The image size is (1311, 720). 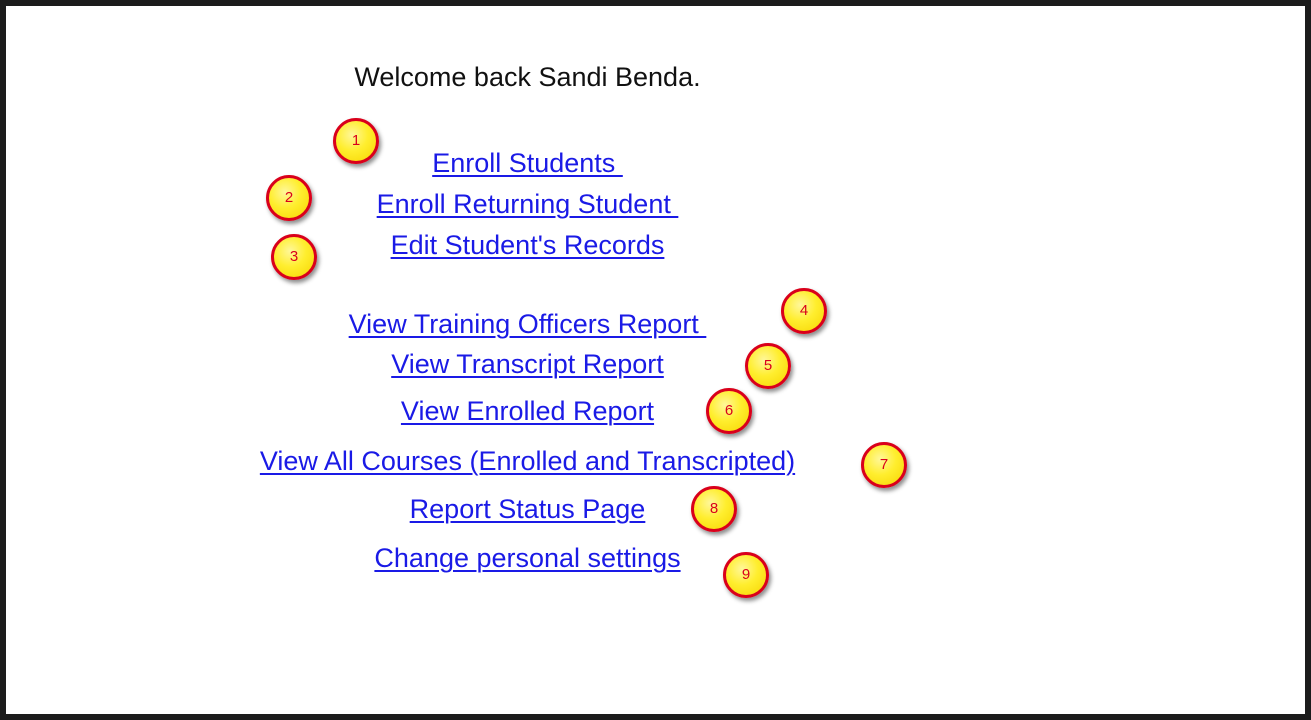 What do you see at coordinates (527, 245) in the screenshot?
I see `edit-student-records-link: Edit Student's Records` at bounding box center [527, 245].